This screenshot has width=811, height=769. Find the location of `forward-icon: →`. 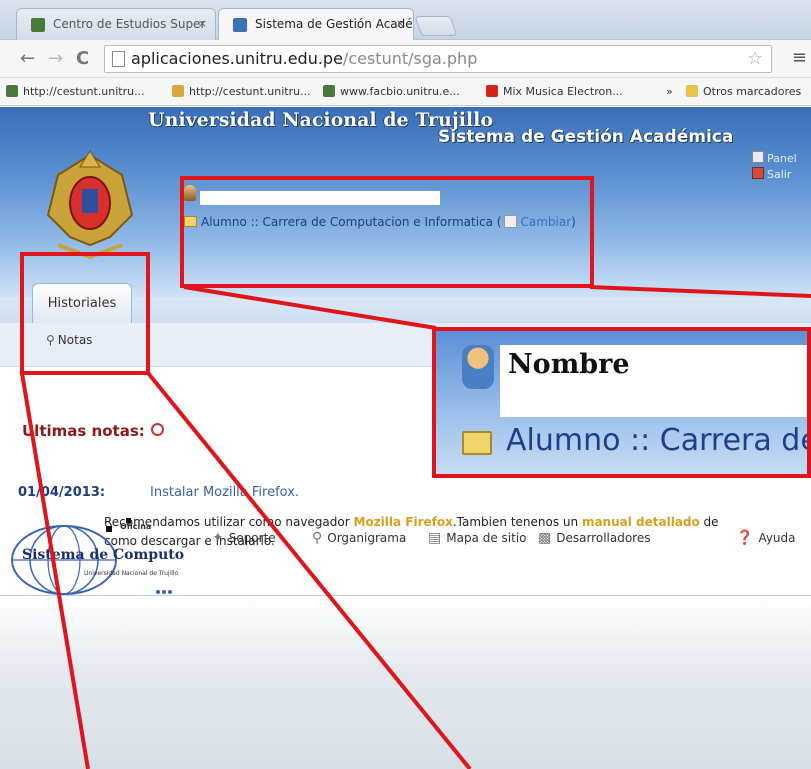

forward-icon: → is located at coordinates (55, 58).